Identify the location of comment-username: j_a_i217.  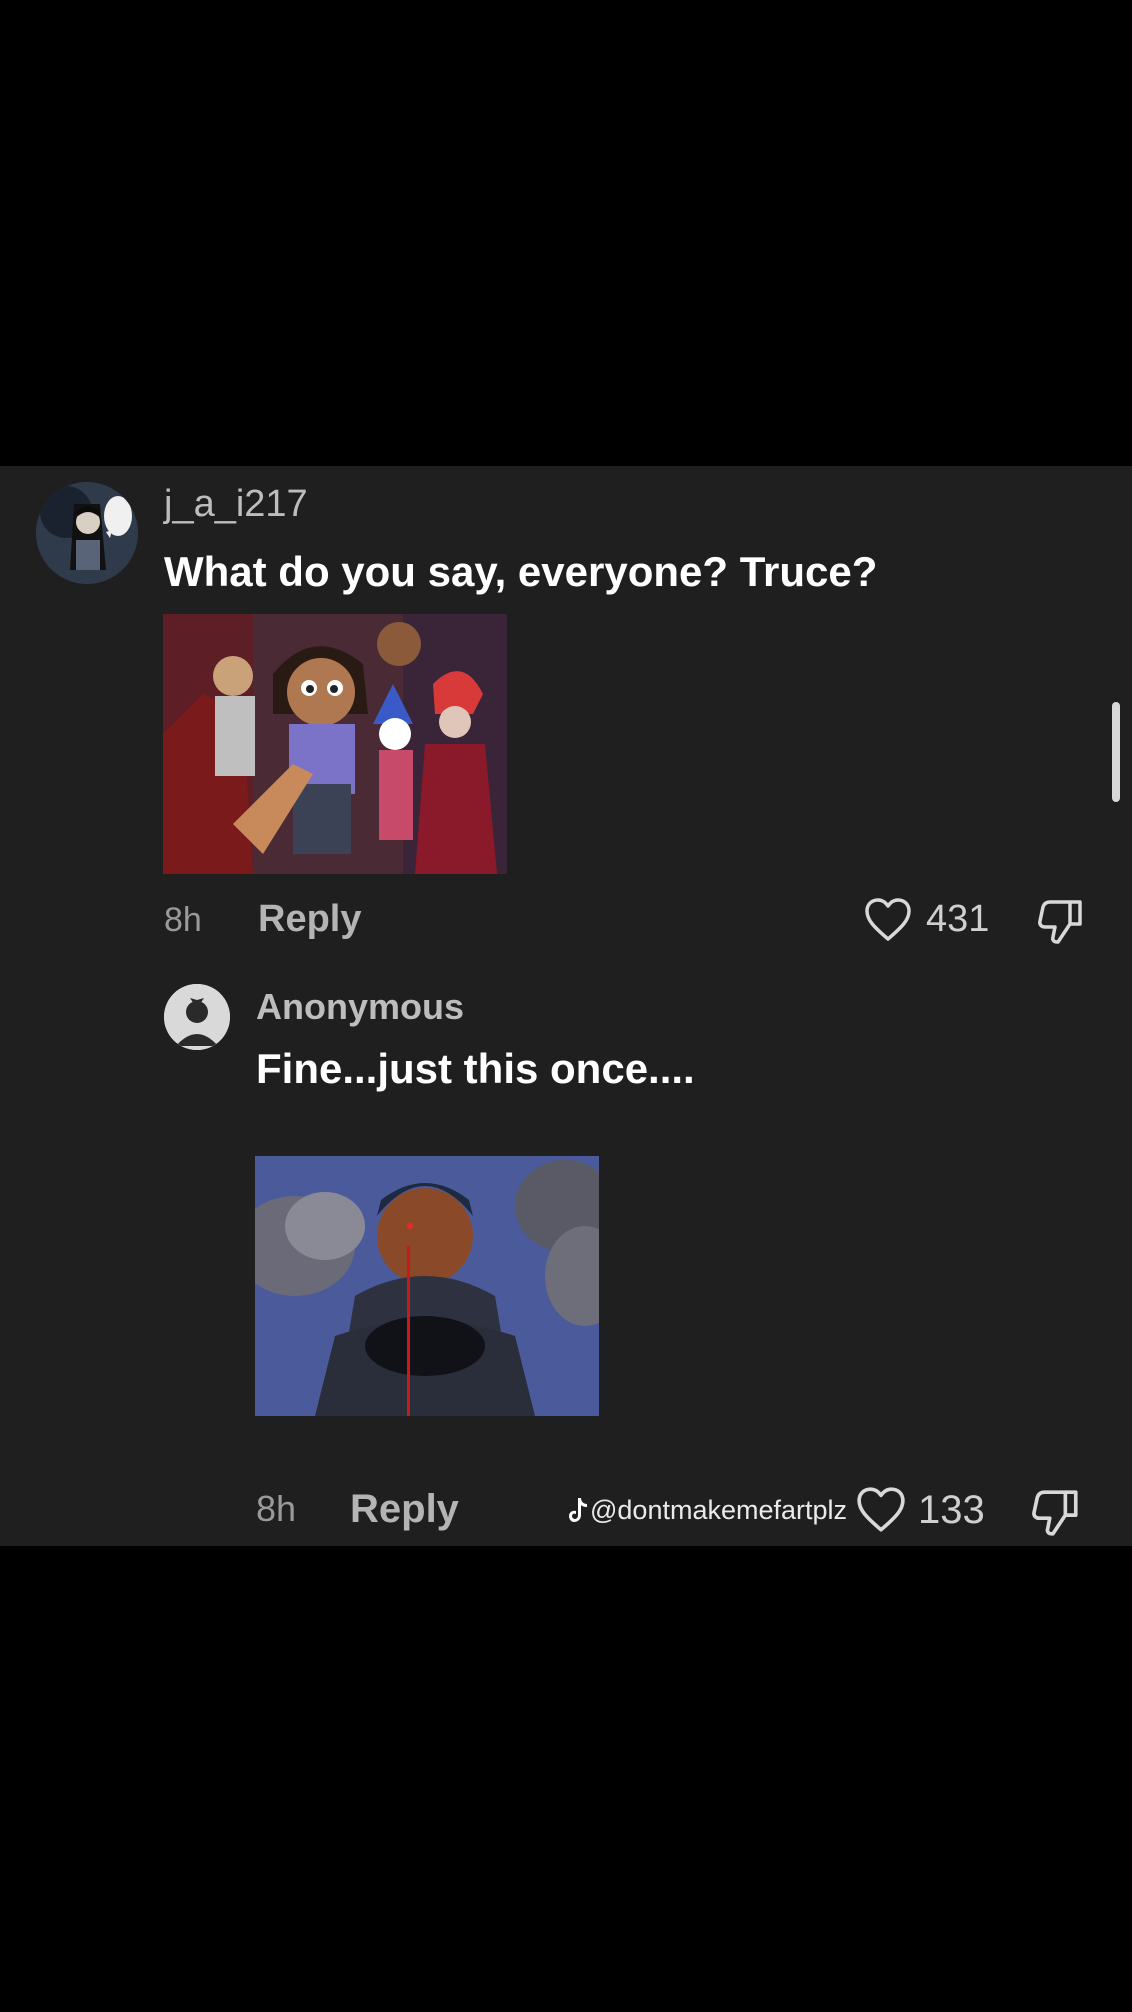
(236, 504).